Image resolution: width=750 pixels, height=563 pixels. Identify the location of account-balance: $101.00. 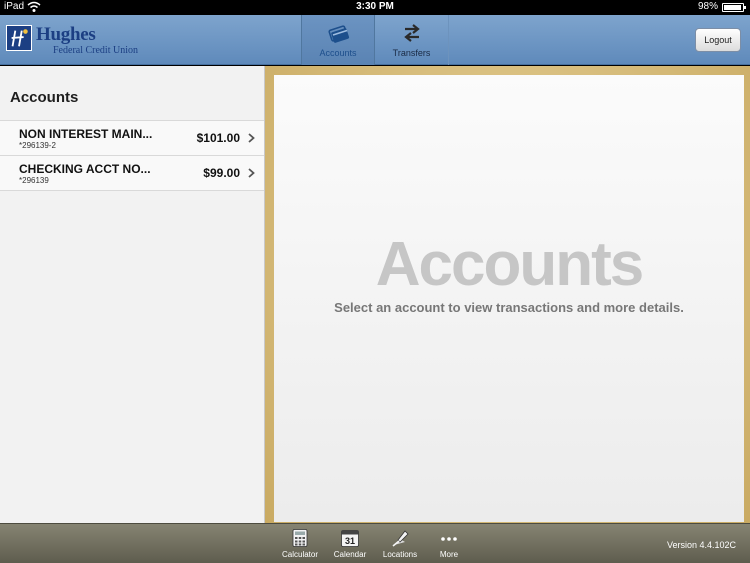
(218, 138).